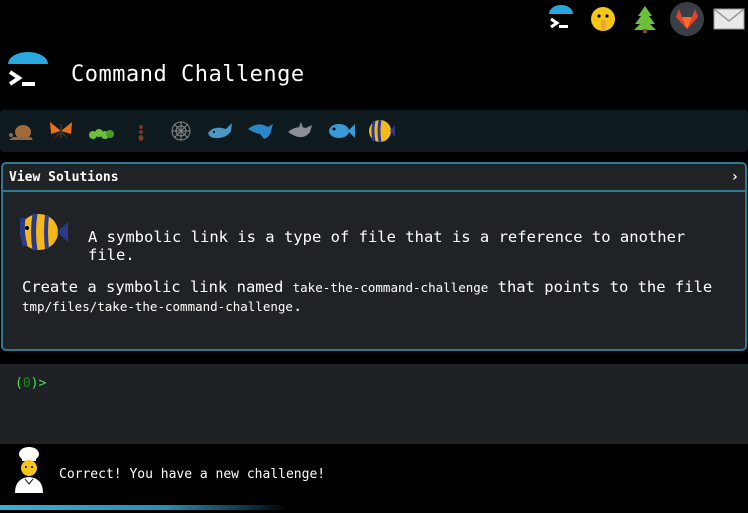 The height and width of the screenshot is (513, 748). Describe the element at coordinates (192, 474) in the screenshot. I see `status-message: Correct! You have a new challenge!` at that location.